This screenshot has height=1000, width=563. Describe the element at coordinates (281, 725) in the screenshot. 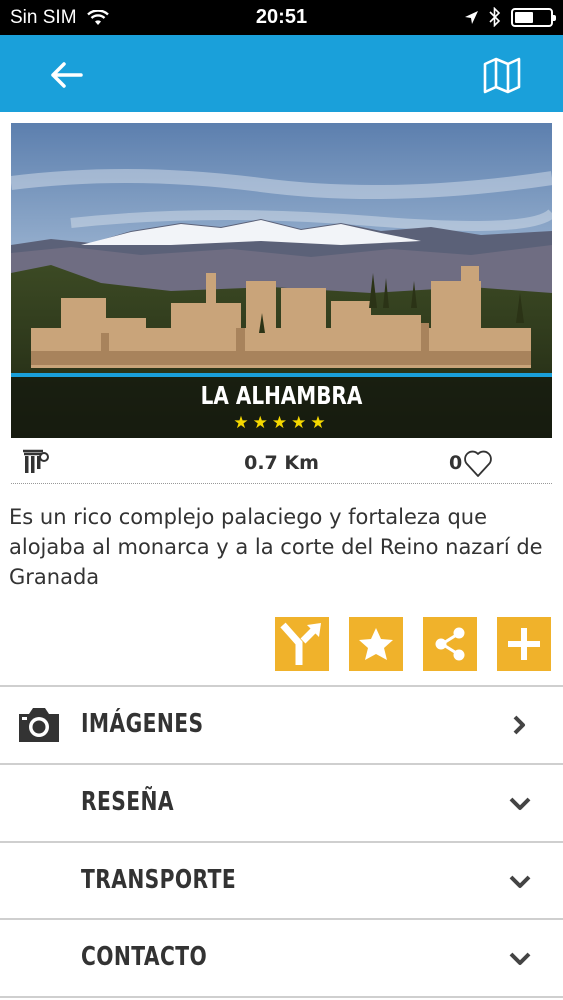

I see `section-imagenes: IMÁGENES` at that location.